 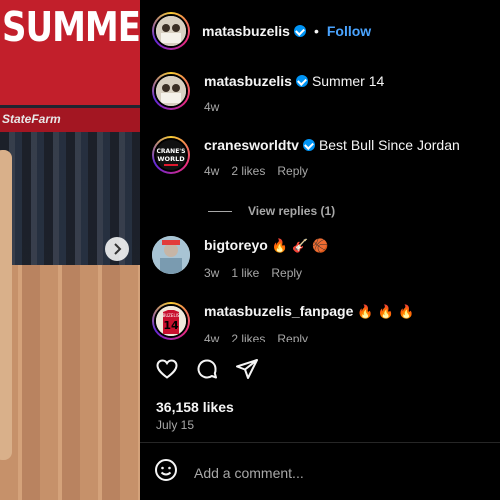 What do you see at coordinates (245, 273) in the screenshot?
I see `comment-likes: 1 like` at bounding box center [245, 273].